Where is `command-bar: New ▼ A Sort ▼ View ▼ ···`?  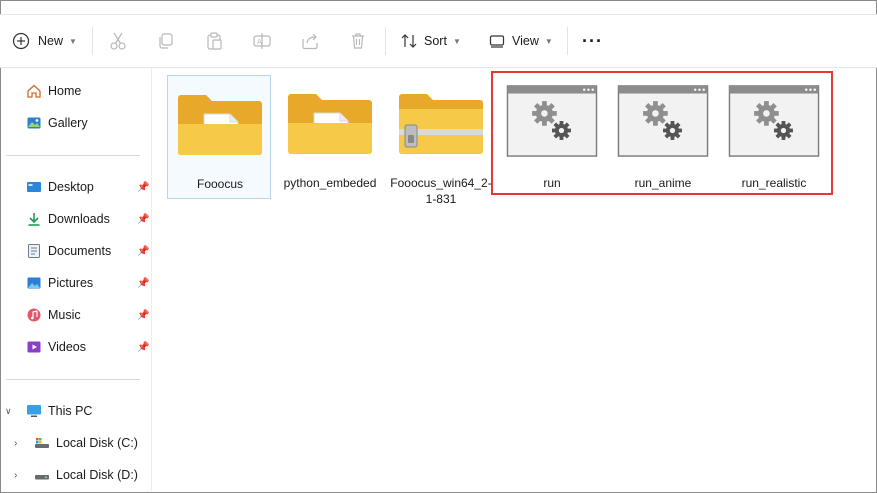 command-bar: New ▼ A Sort ▼ View ▼ ··· is located at coordinates (438, 41).